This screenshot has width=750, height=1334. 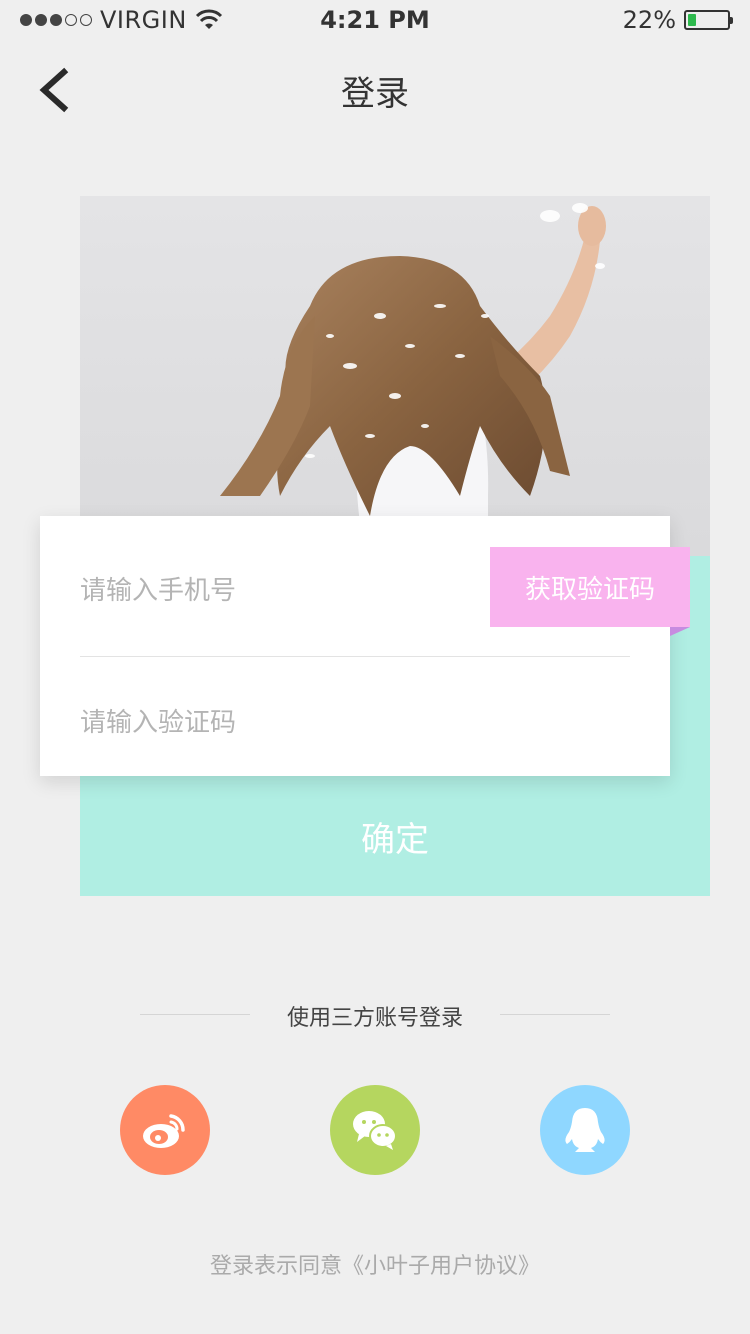 I want to click on weibo-login-button, so click(x=165, y=1130).